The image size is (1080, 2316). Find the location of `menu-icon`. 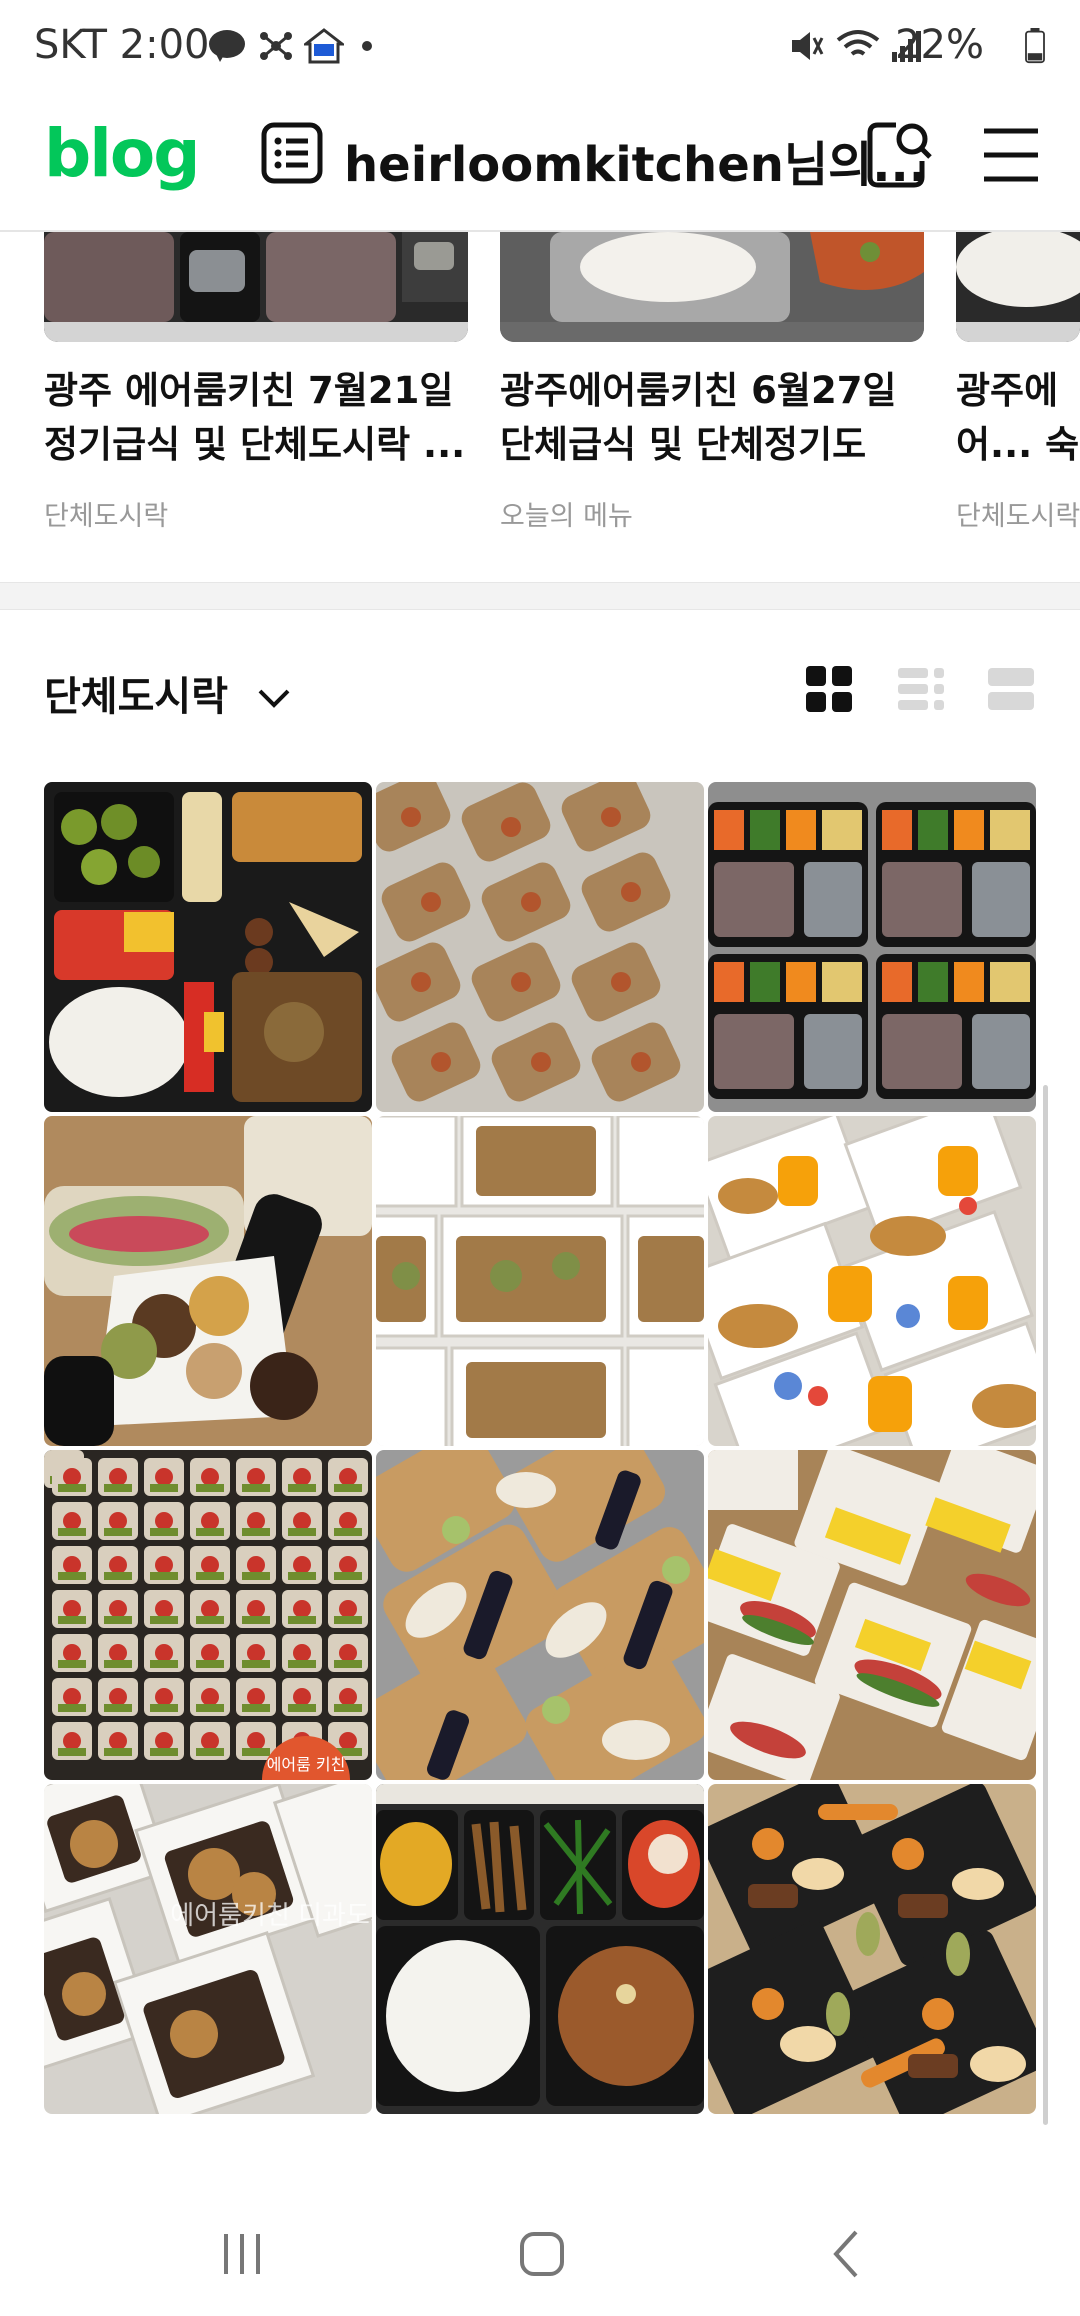

menu-icon is located at coordinates (1012, 155).